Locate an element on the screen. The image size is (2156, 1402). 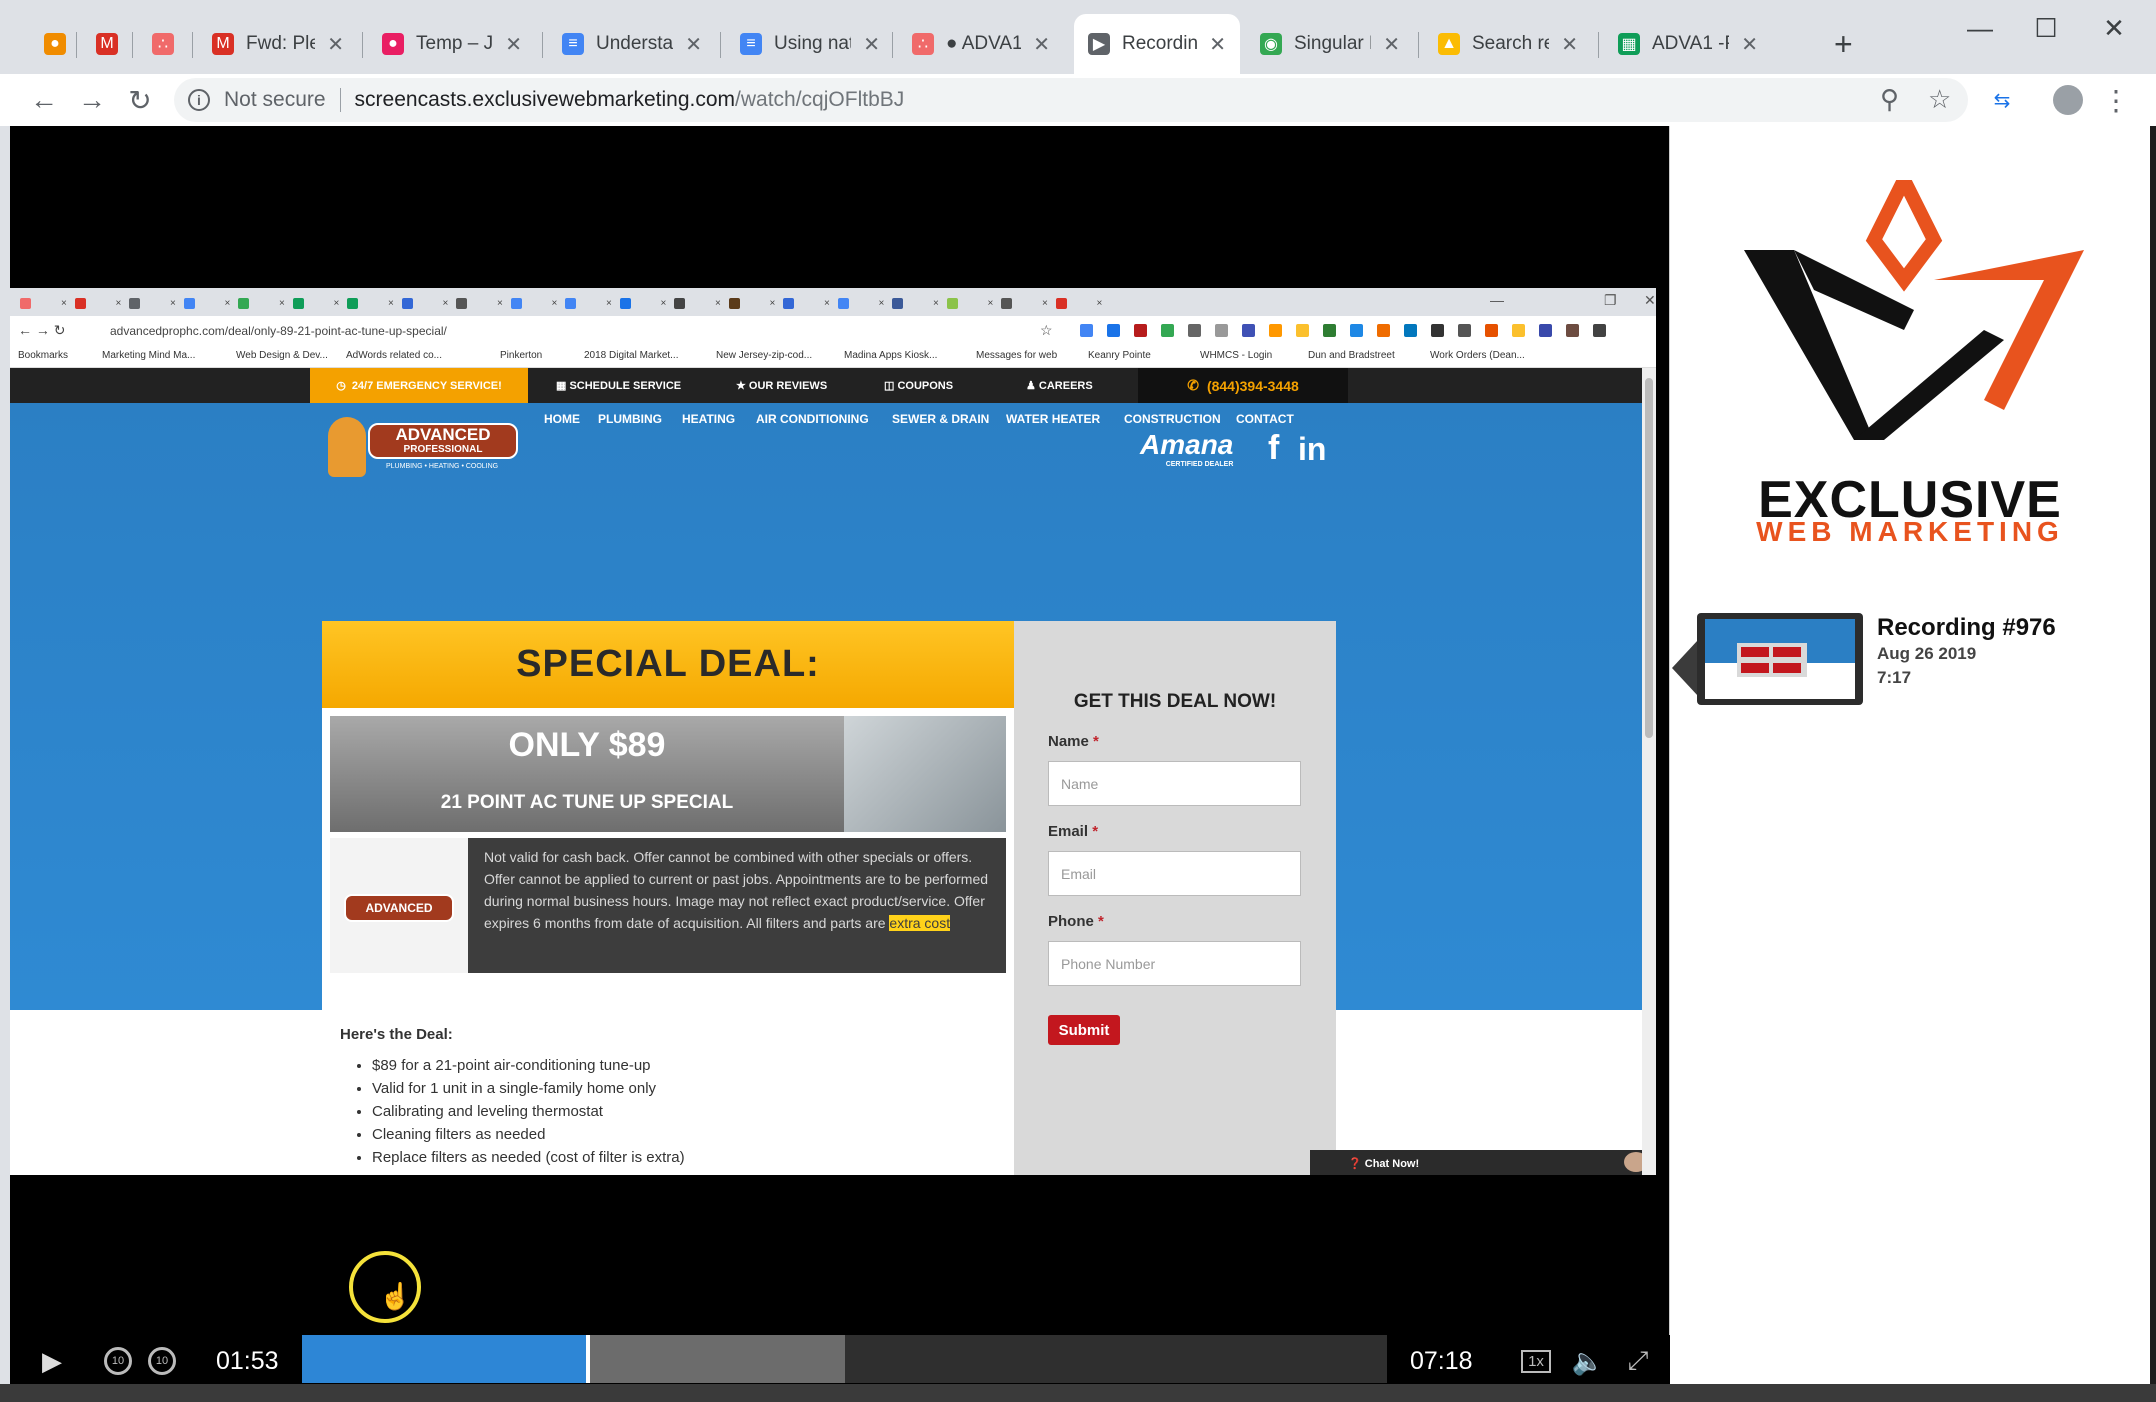
fullscreen-icon: ⤢ is located at coordinates (1638, 1361).